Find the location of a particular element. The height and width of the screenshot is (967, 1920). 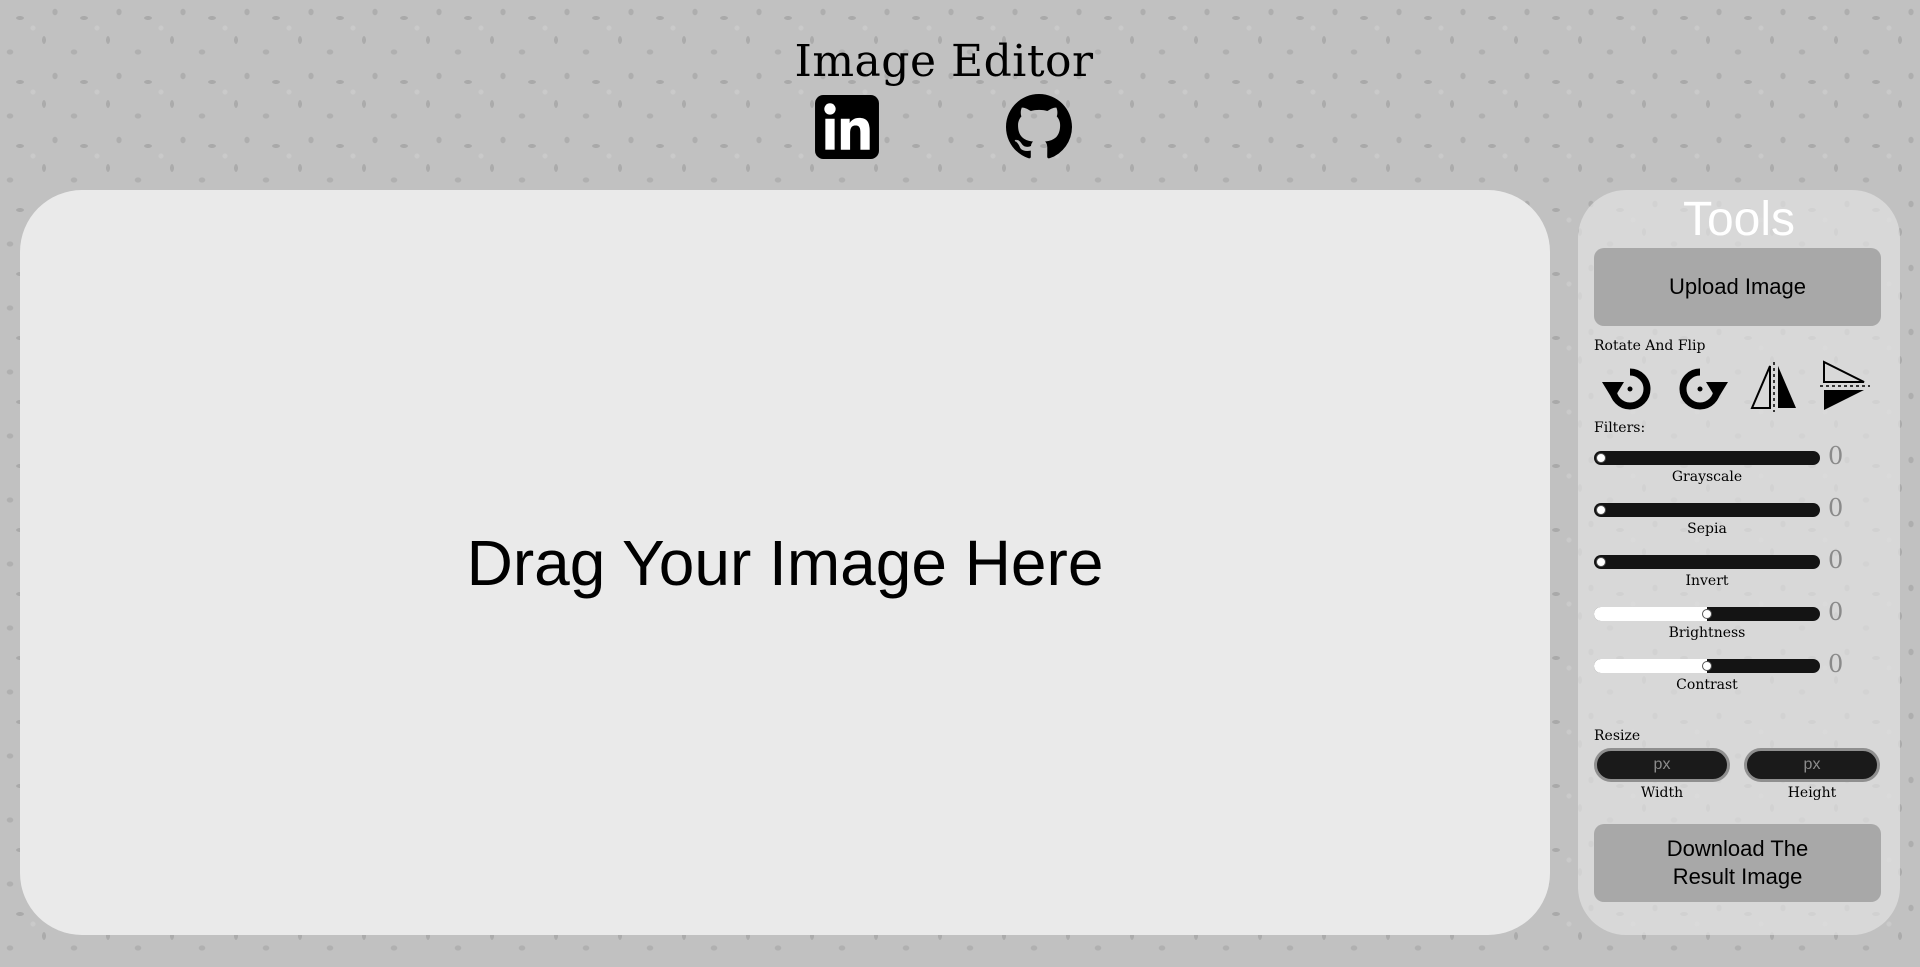

invert-slider is located at coordinates (1707, 562).